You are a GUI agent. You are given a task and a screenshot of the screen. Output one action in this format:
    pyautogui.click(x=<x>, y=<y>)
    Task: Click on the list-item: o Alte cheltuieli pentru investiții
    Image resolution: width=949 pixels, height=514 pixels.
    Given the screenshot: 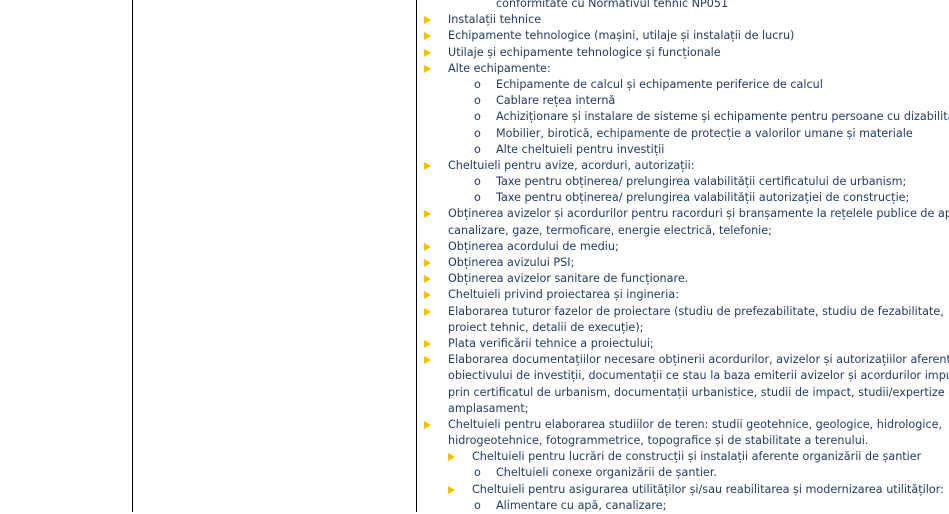 What is the action you would take?
    pyautogui.click(x=686, y=150)
    